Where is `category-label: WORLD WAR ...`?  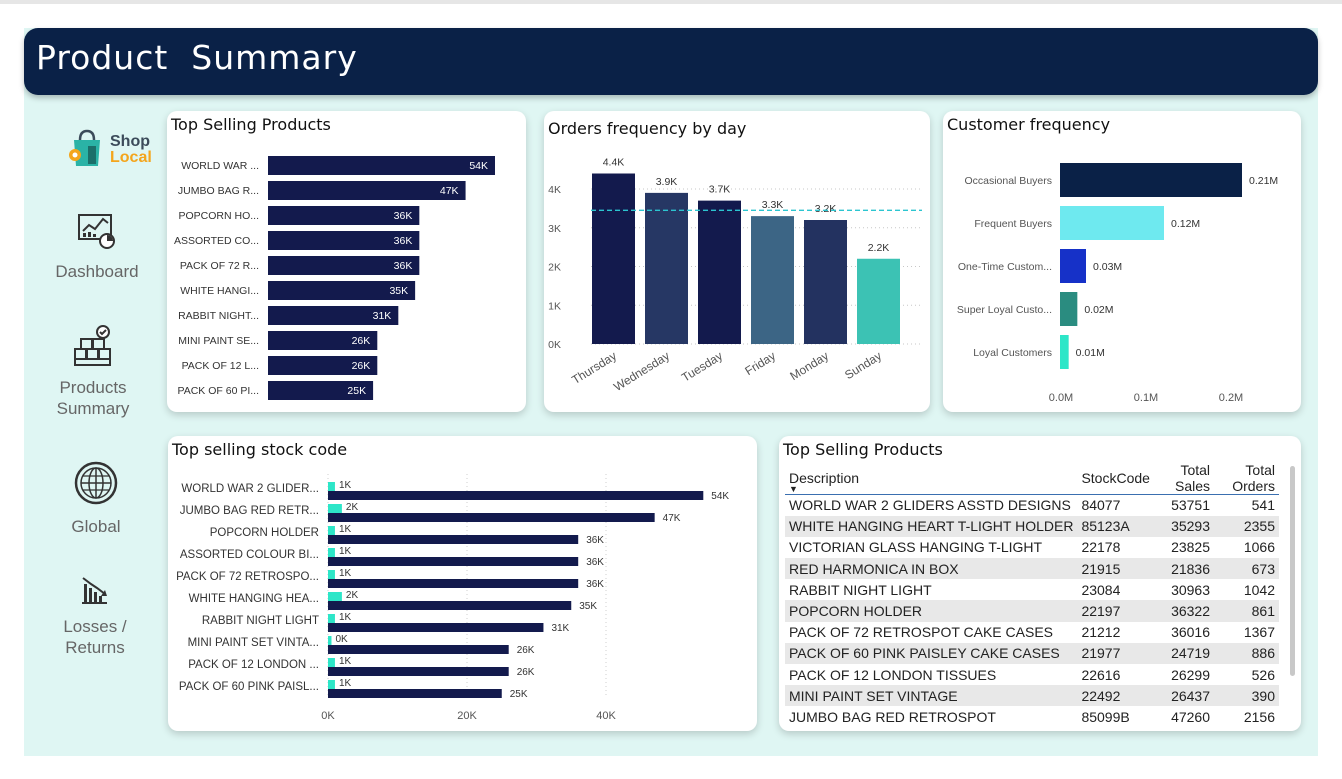 category-label: WORLD WAR ... is located at coordinates (220, 166).